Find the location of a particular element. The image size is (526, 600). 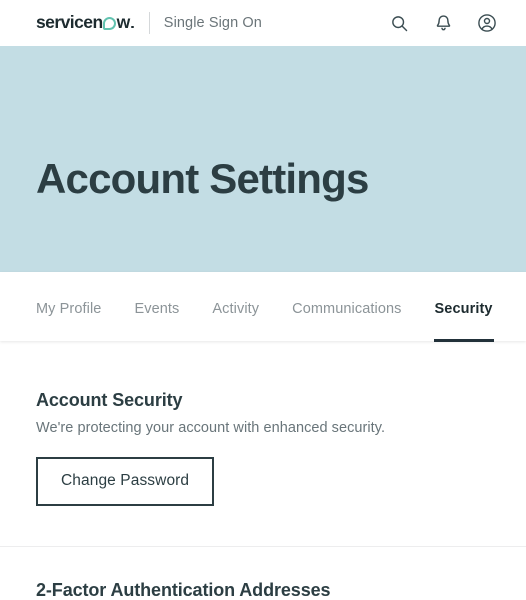

tab-communications: Communications is located at coordinates (346, 321).